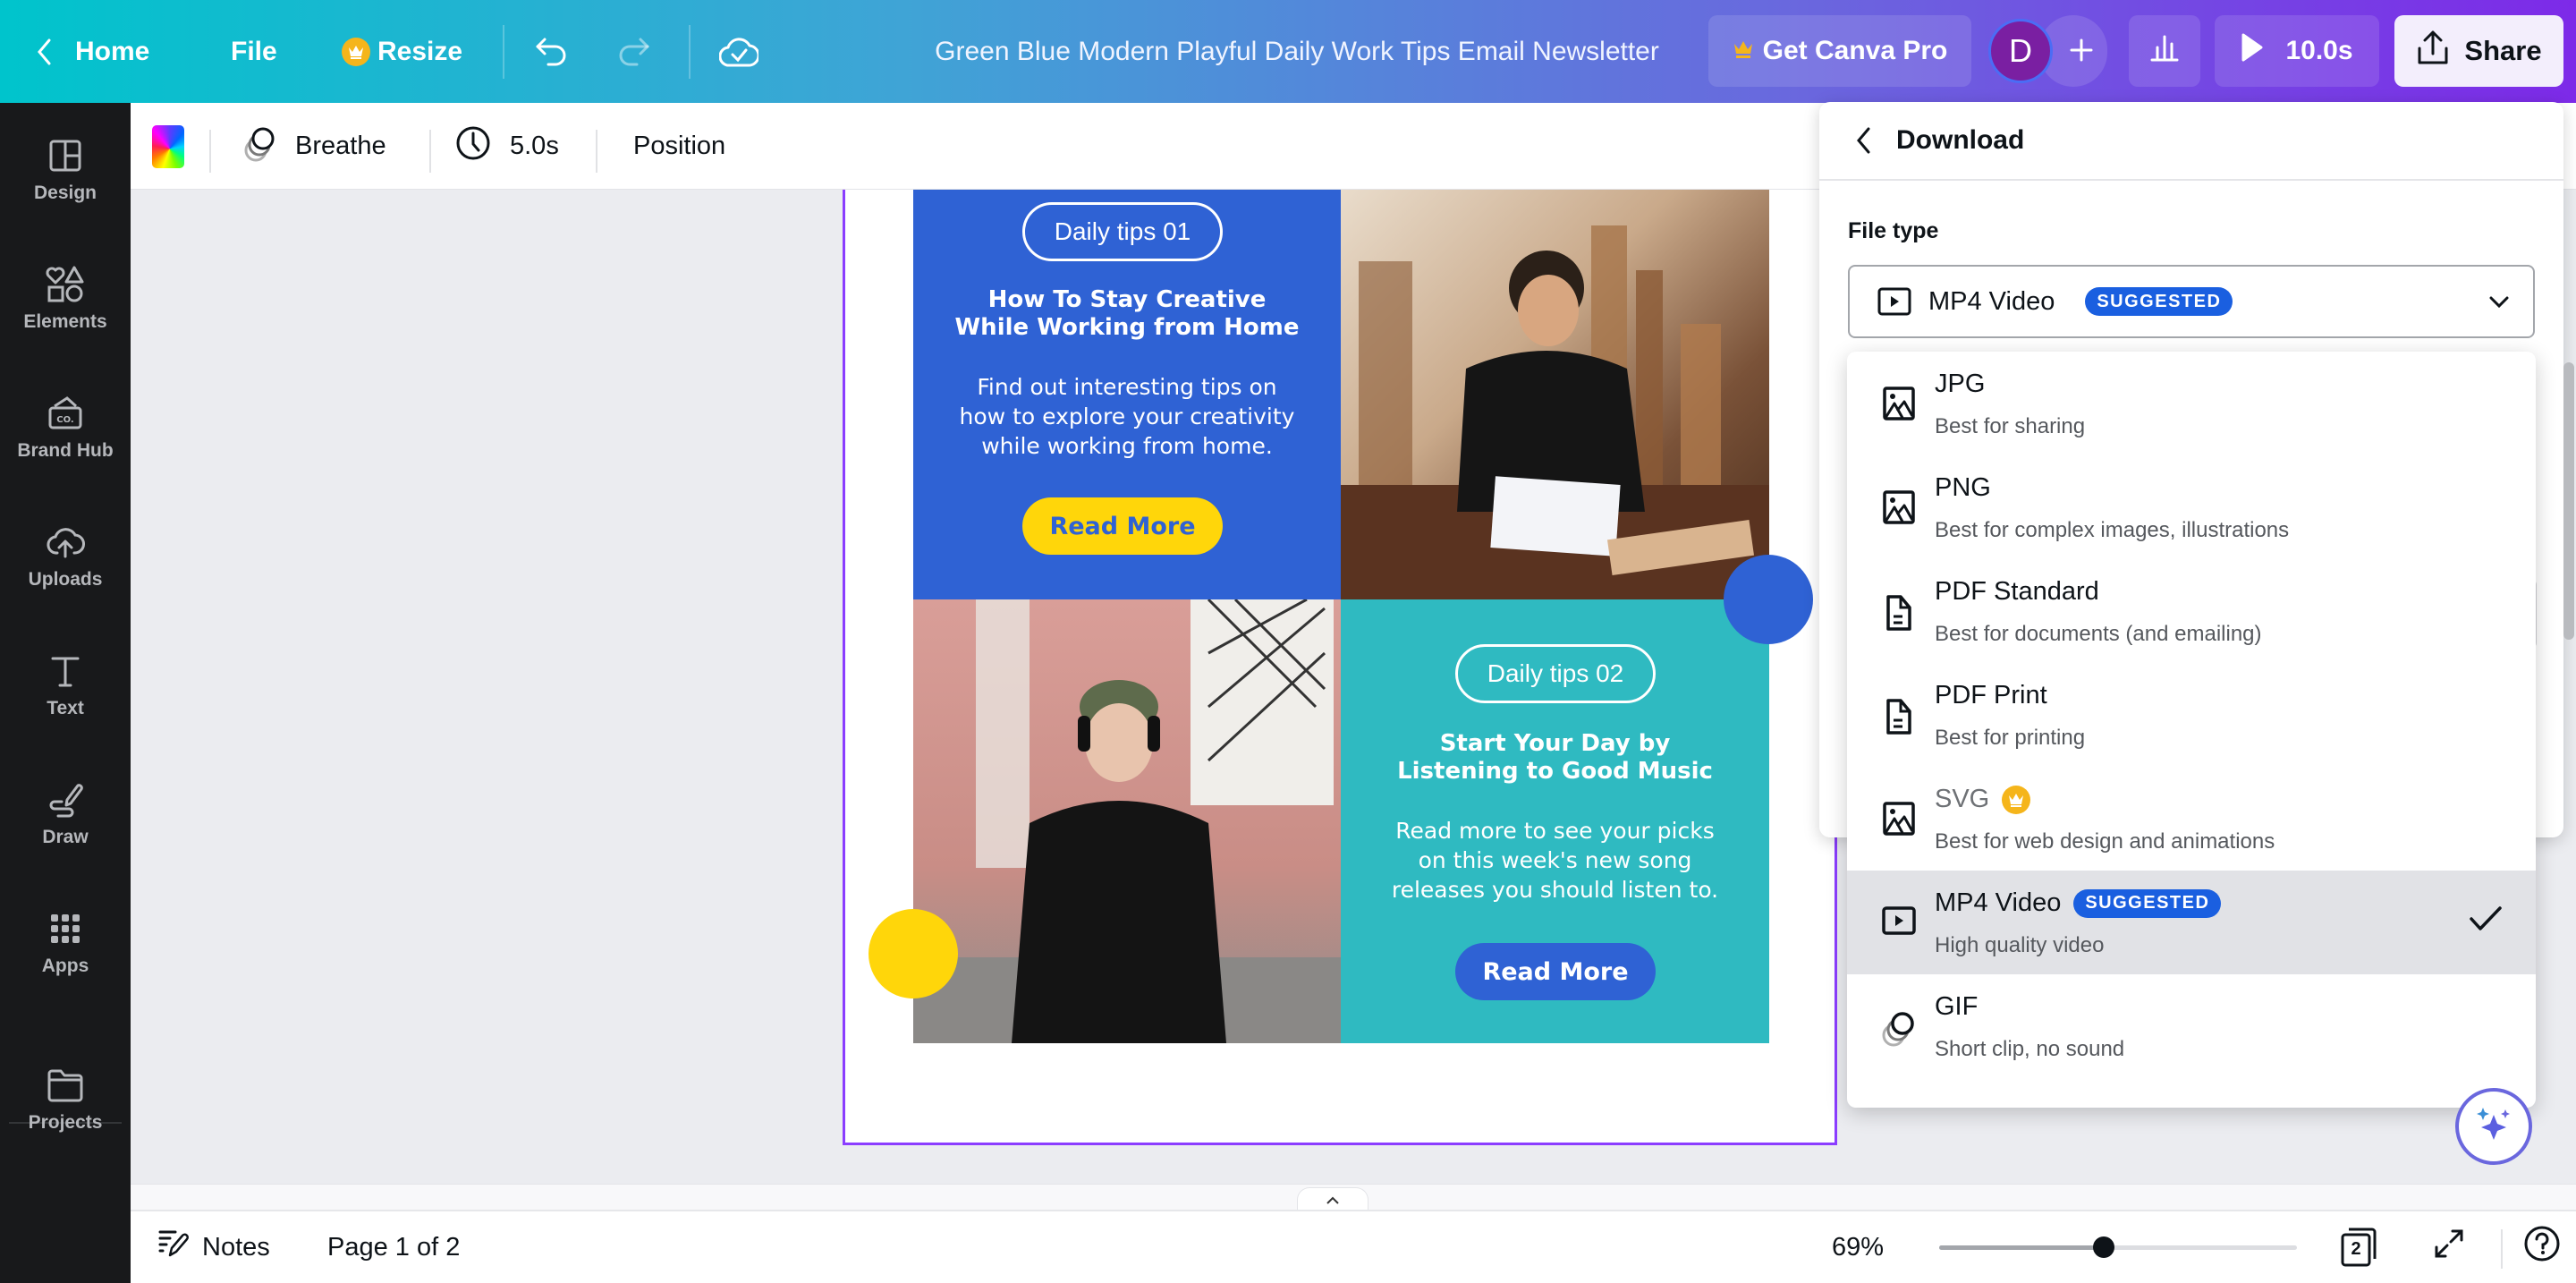 The height and width of the screenshot is (1283, 2576). I want to click on option-title-text: MP4 Video, so click(1998, 902).